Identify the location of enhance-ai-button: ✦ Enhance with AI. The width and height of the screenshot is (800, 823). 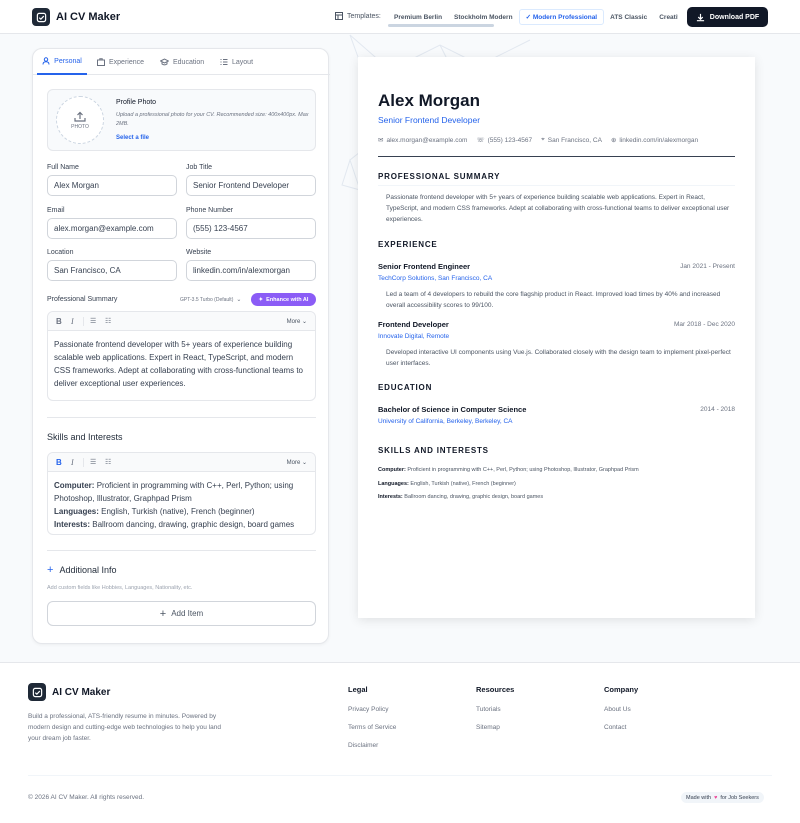
(283, 299).